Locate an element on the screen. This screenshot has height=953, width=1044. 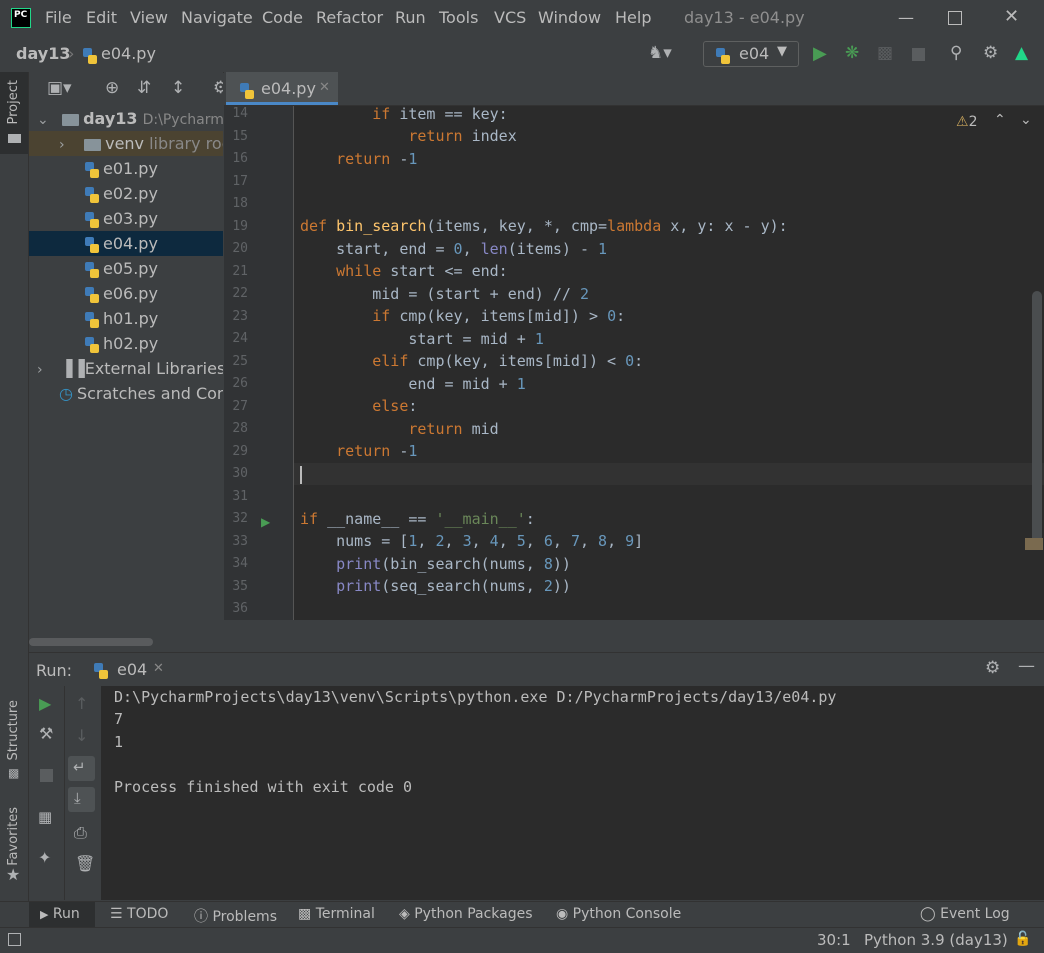
list-icon: ☰ is located at coordinates (116, 914).